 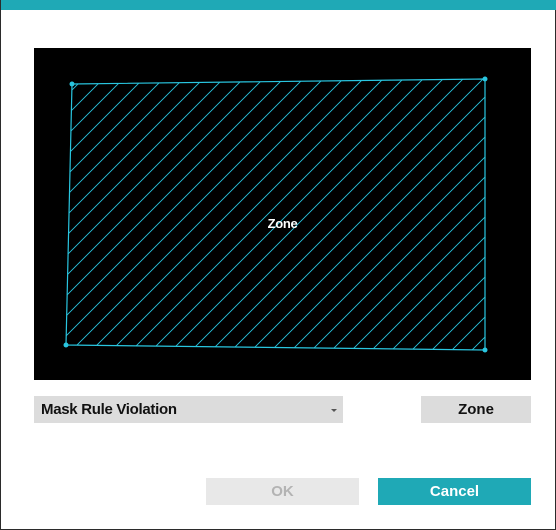 What do you see at coordinates (66, 345) in the screenshot?
I see `zone-handle-bottom-left` at bounding box center [66, 345].